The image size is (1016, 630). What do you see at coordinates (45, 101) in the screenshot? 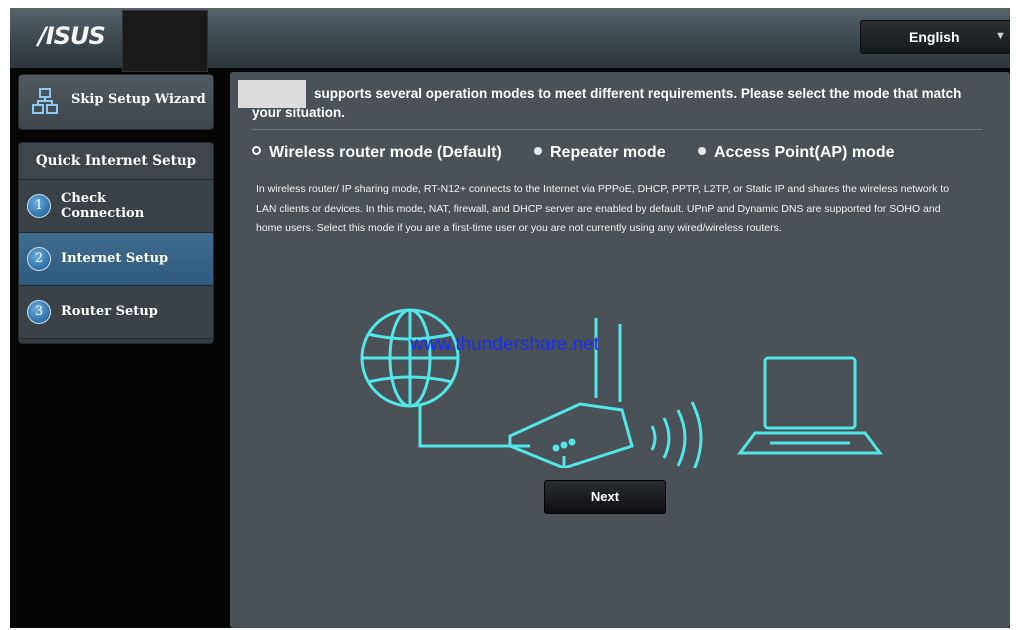
I see `network-icon` at bounding box center [45, 101].